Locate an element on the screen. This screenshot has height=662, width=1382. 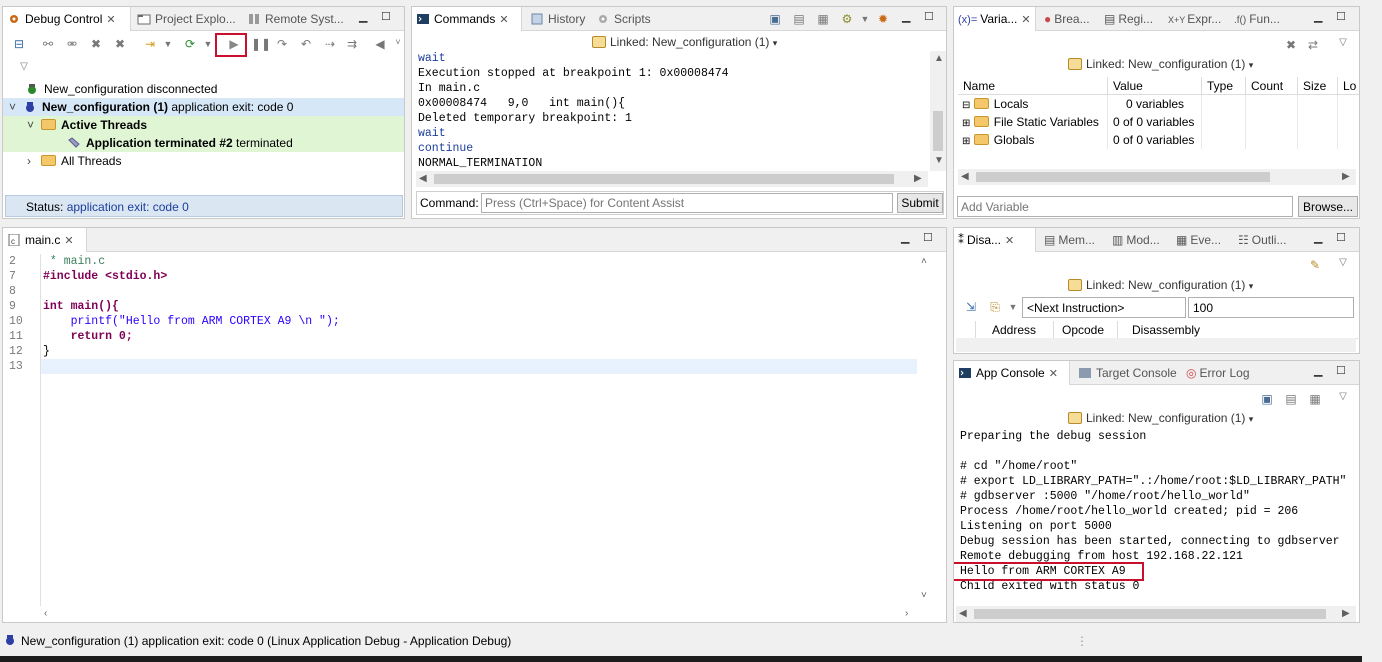
app-console-hscroll: ◀ ▶ is located at coordinates (1156, 614).